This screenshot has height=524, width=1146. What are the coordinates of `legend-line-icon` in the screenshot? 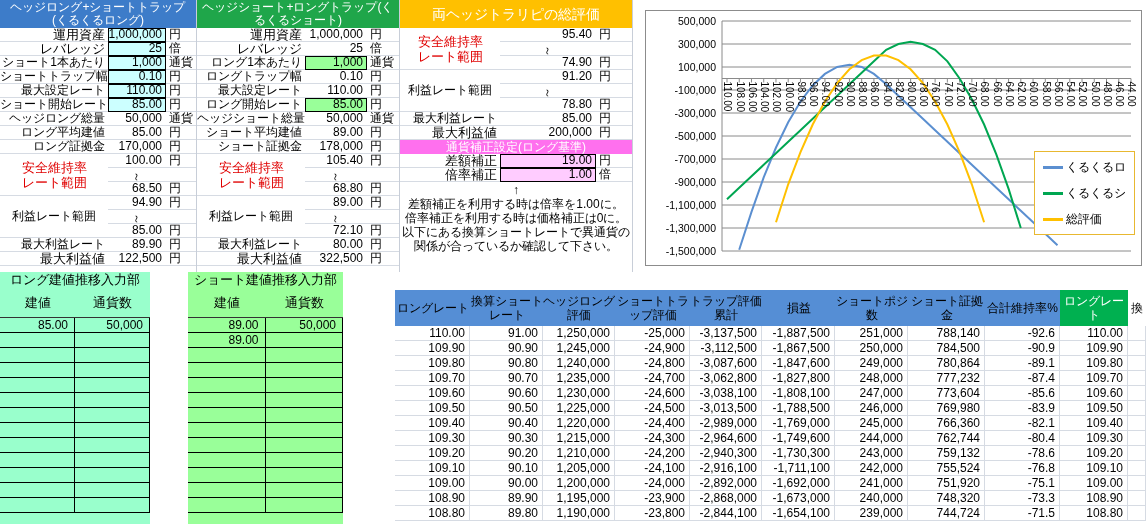 It's located at (1053, 193).